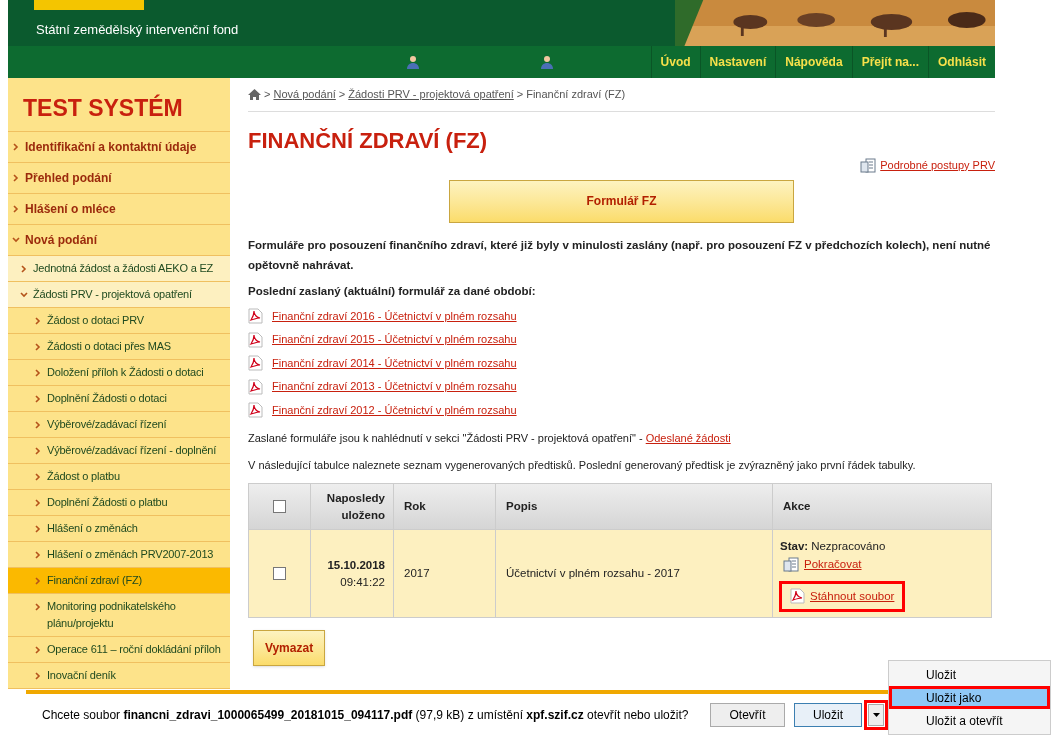 The image size is (1051, 735). Describe the element at coordinates (969, 720) in the screenshot. I see `menu-item: Uložit a otevřít` at that location.